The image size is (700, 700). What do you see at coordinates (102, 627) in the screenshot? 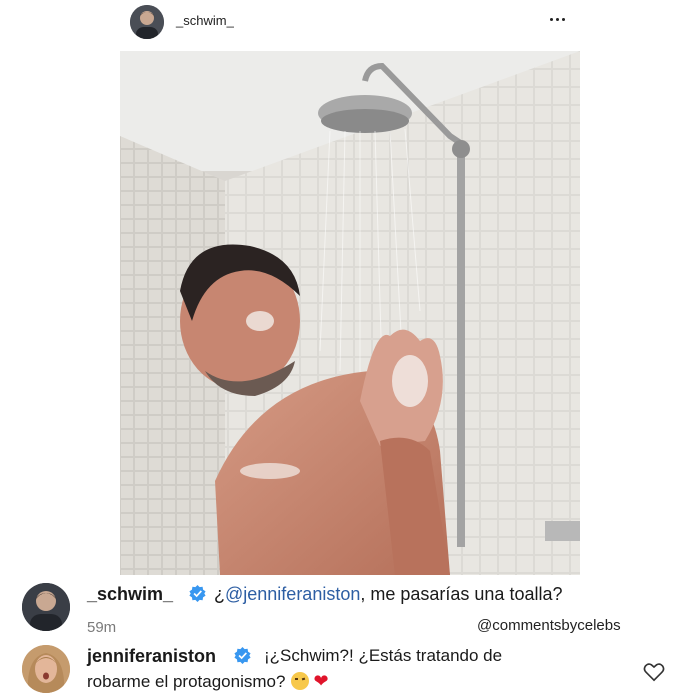
I see `comment-timestamp: 59m` at bounding box center [102, 627].